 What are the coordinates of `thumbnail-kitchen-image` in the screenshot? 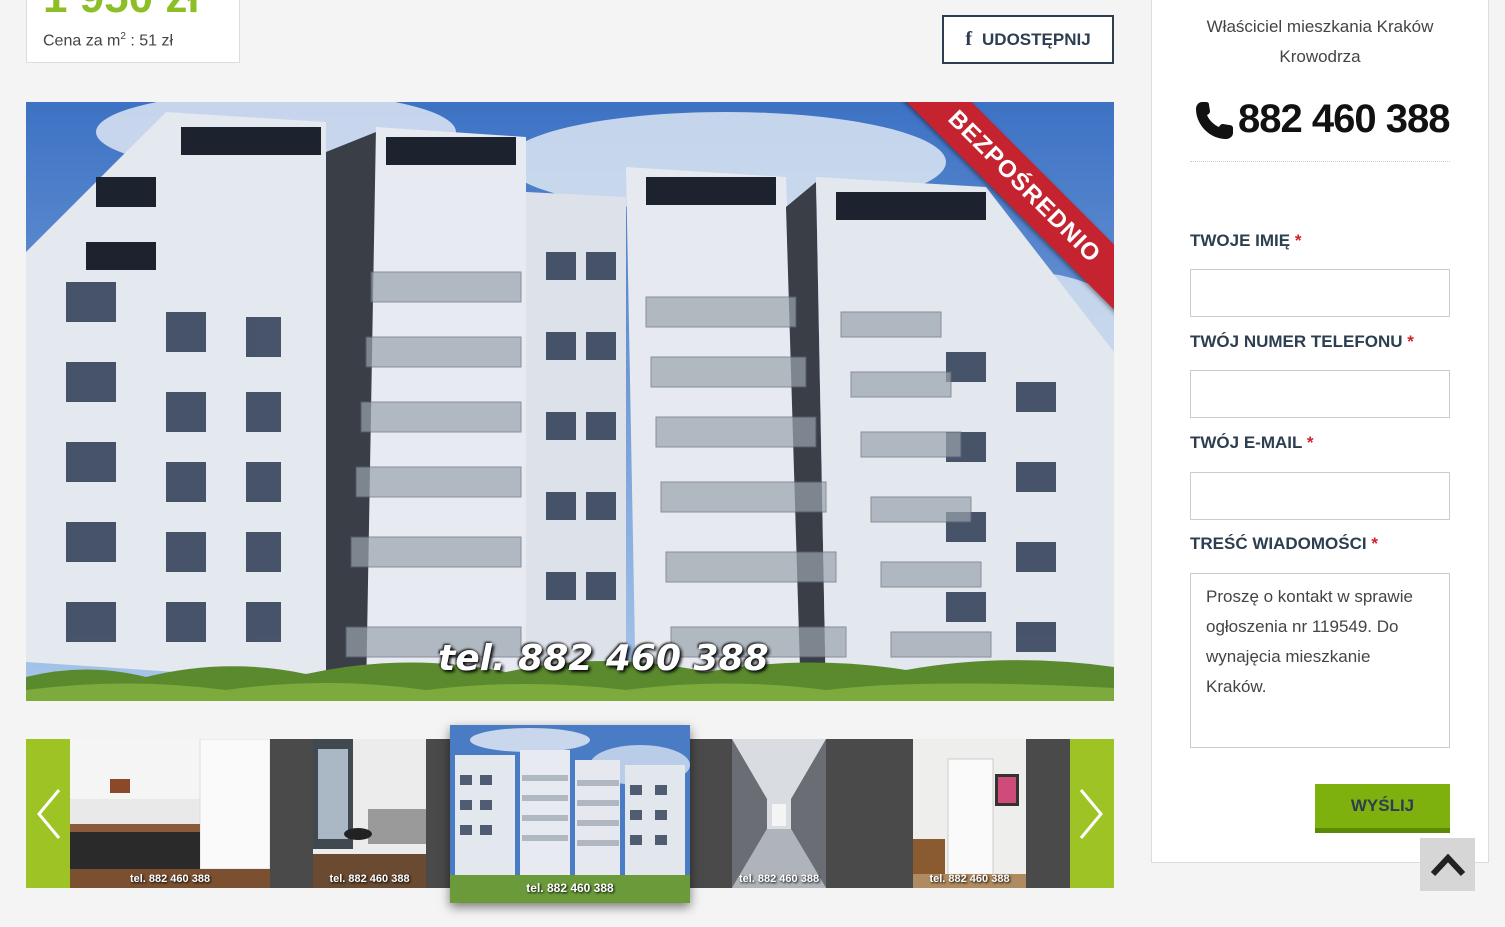 It's located at (170, 813).